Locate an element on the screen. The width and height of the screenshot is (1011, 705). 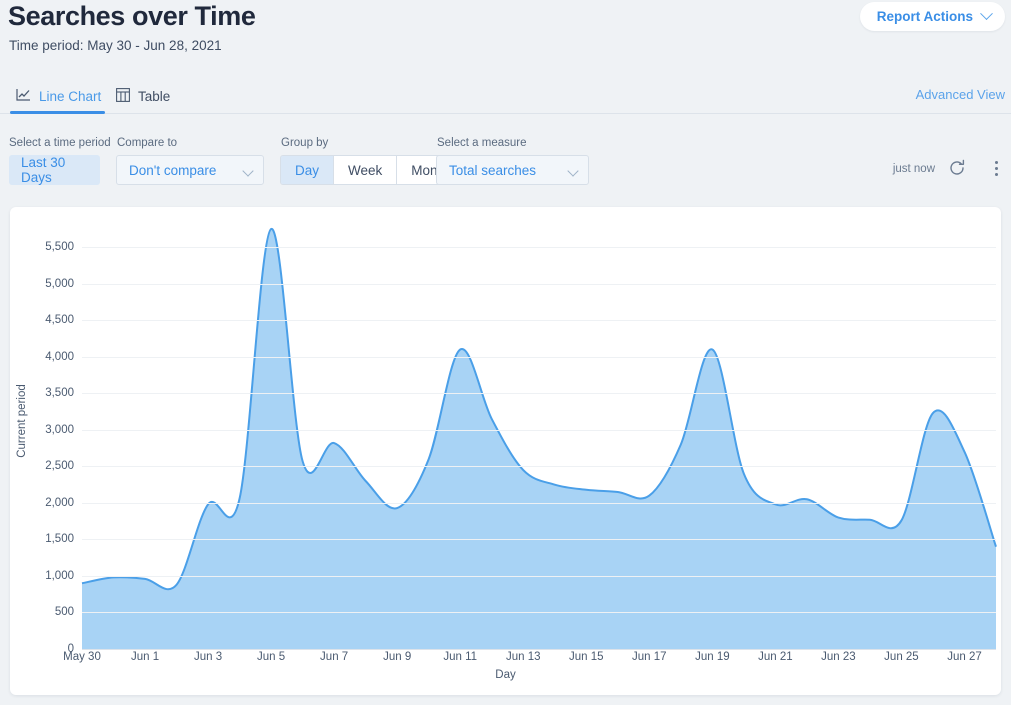
more-options-button is located at coordinates (996, 168).